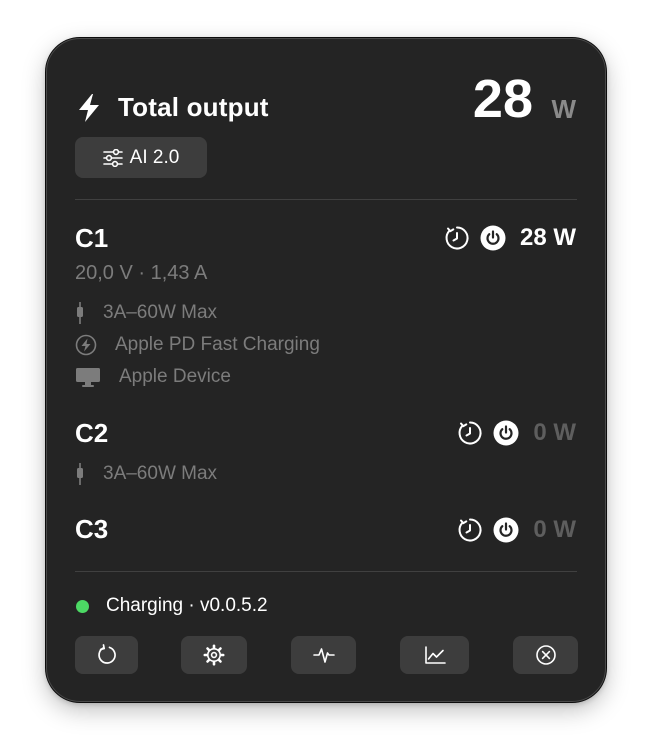 This screenshot has height=756, width=652. Describe the element at coordinates (86, 345) in the screenshot. I see `bolt-circle-icon` at that location.